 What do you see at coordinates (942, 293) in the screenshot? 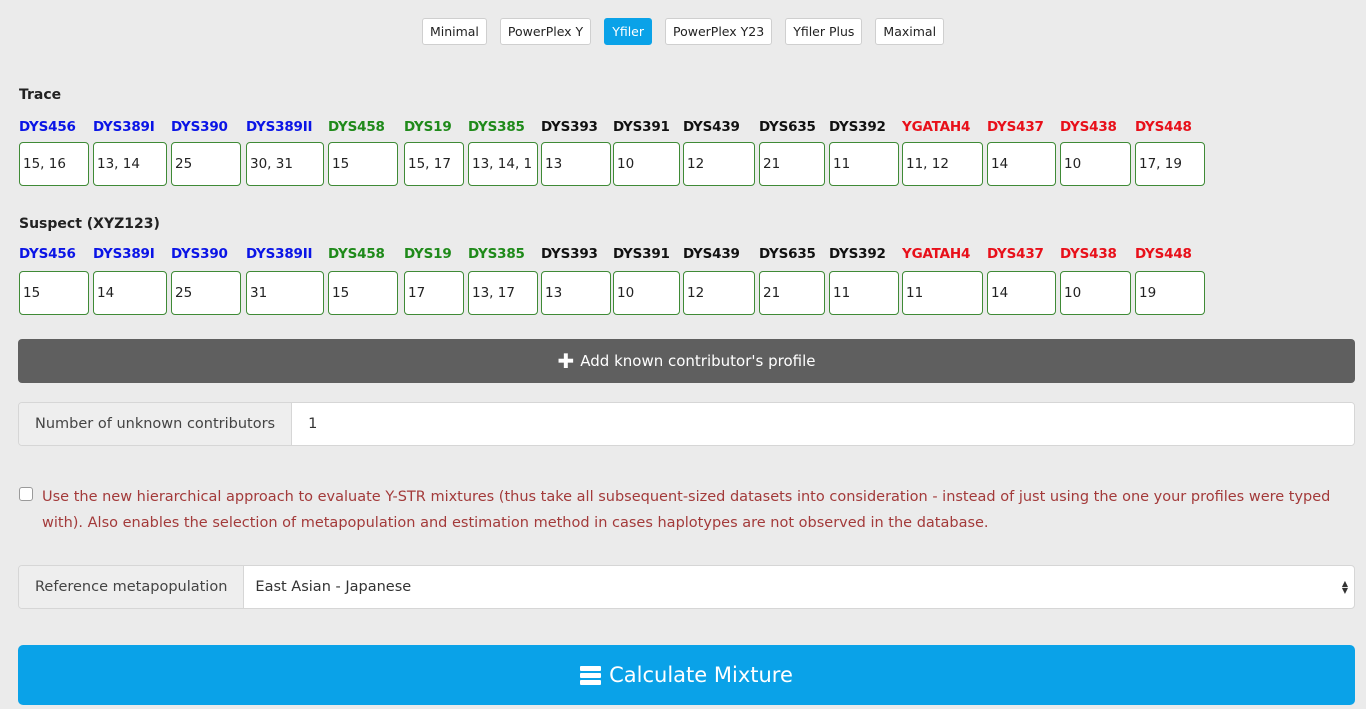
I see `suspect-allele-input-ygatah4` at bounding box center [942, 293].